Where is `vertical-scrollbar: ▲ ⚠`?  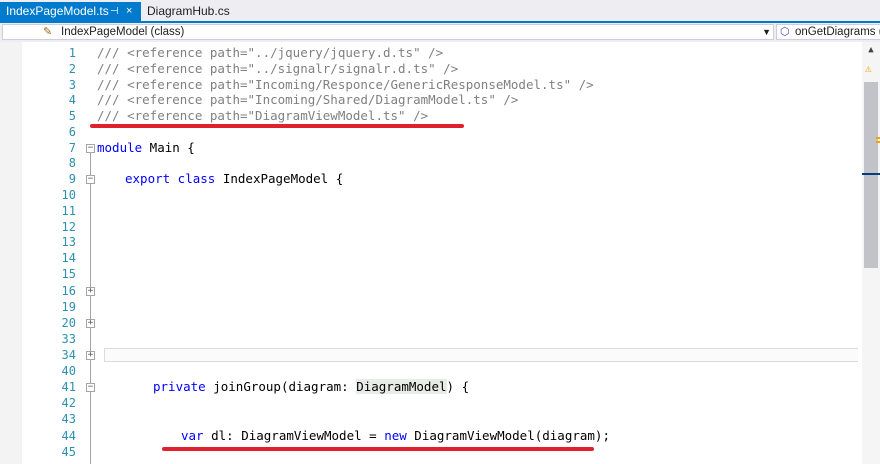 vertical-scrollbar: ▲ ⚠ is located at coordinates (871, 253).